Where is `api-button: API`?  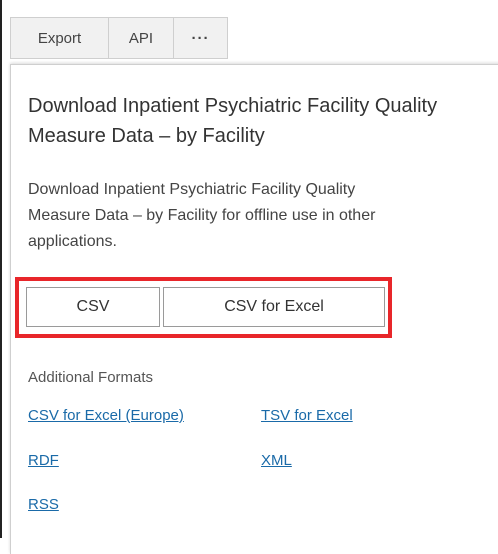
api-button: API is located at coordinates (141, 38).